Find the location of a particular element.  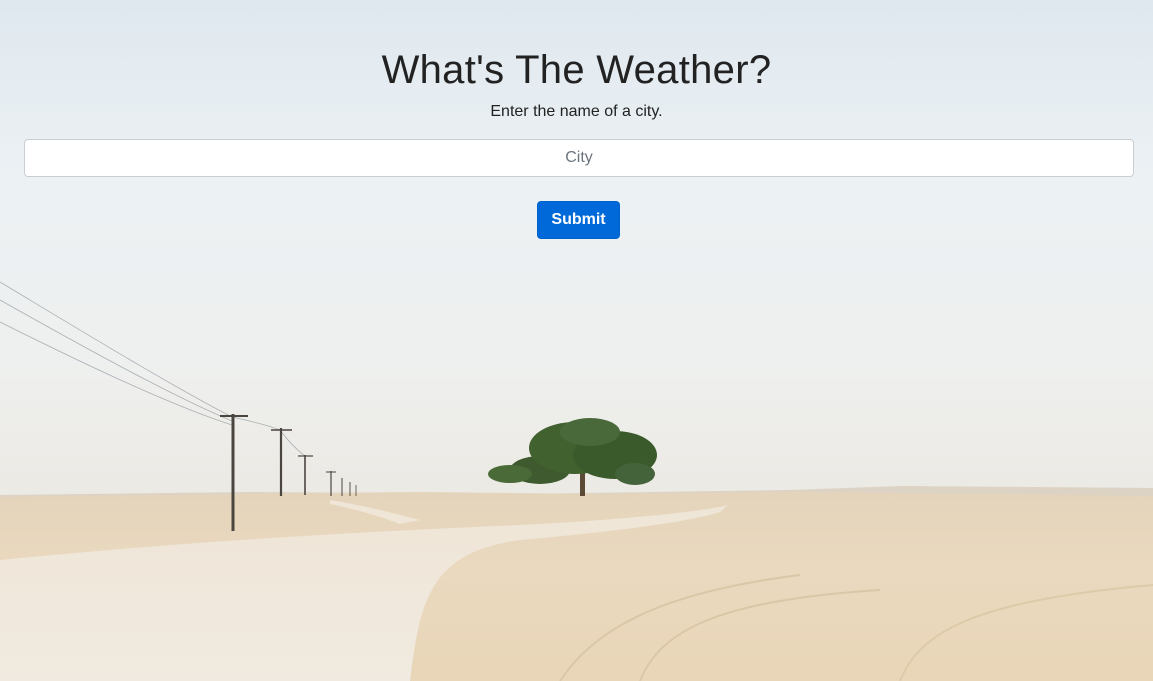

page-title: What's The Weather? is located at coordinates (576, 70).